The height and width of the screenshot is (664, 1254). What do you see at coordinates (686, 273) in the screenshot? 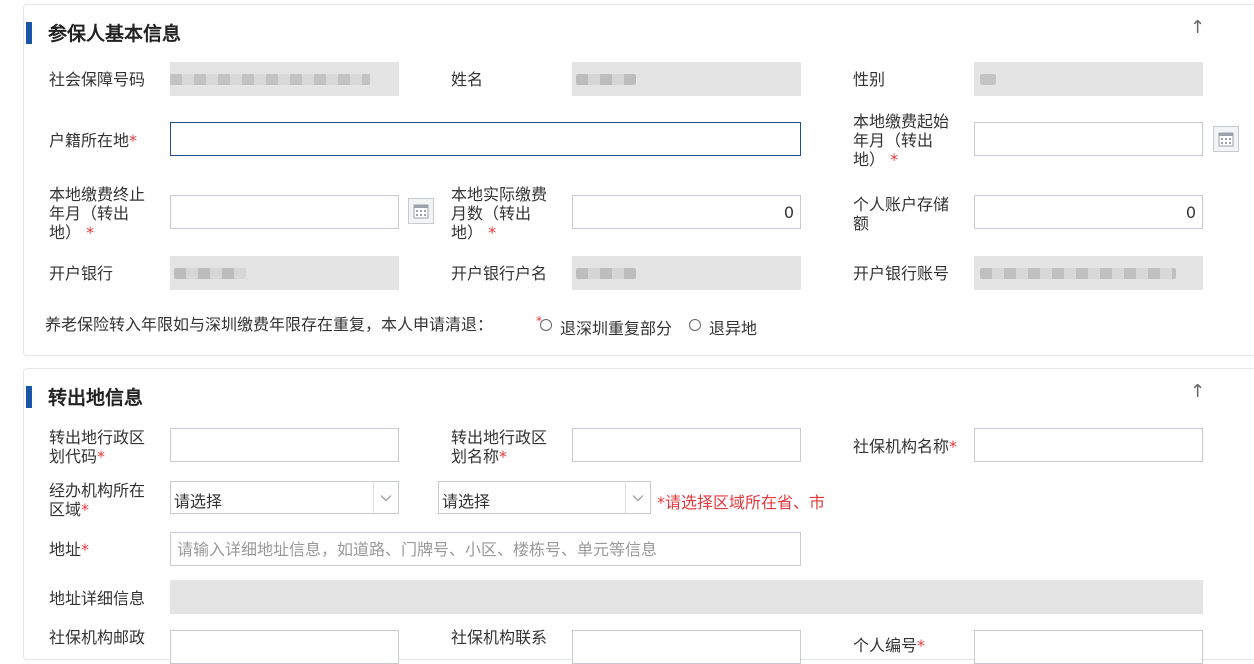
I see `bank-holder-field-masked` at bounding box center [686, 273].